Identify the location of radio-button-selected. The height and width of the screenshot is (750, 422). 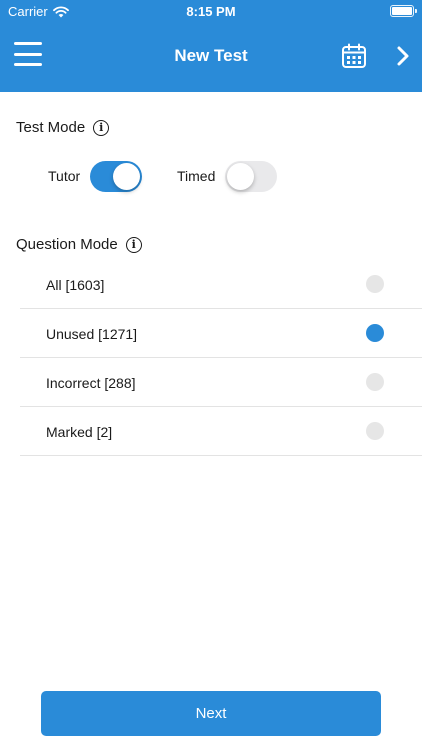
(375, 333).